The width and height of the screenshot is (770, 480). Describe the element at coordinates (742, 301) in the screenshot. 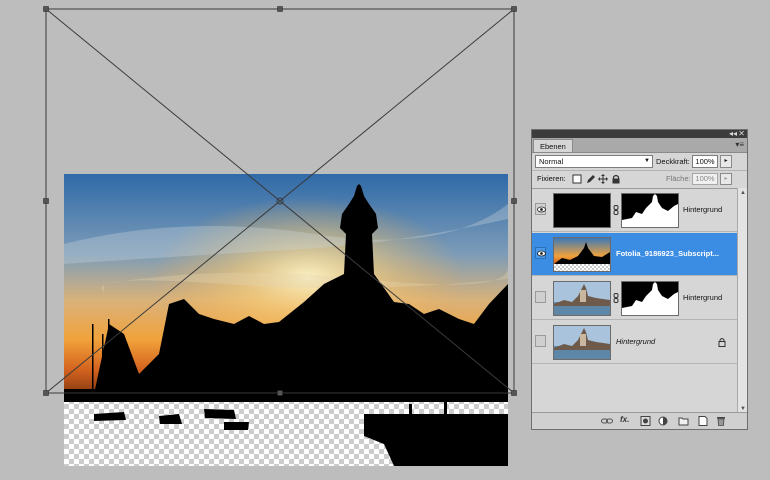

I see `layer-list-scrollbar: ▲ ▼` at that location.